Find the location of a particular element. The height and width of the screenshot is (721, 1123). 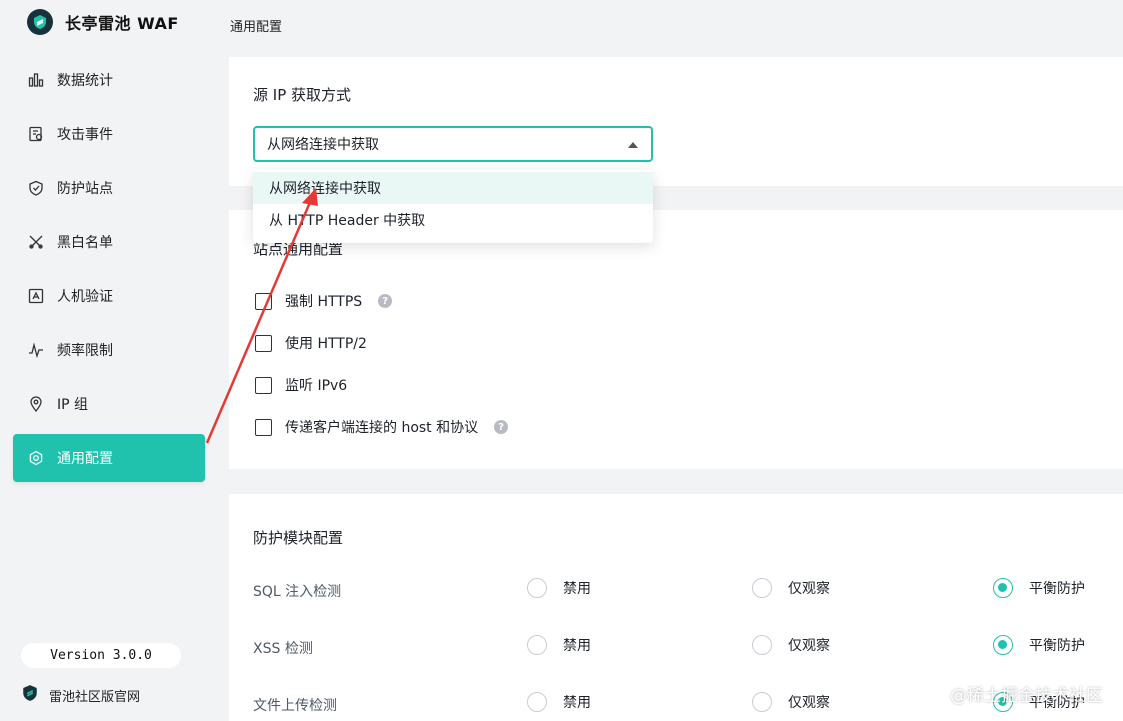

sidebar-item-ratelimit: 频率限制 is located at coordinates (109, 350).